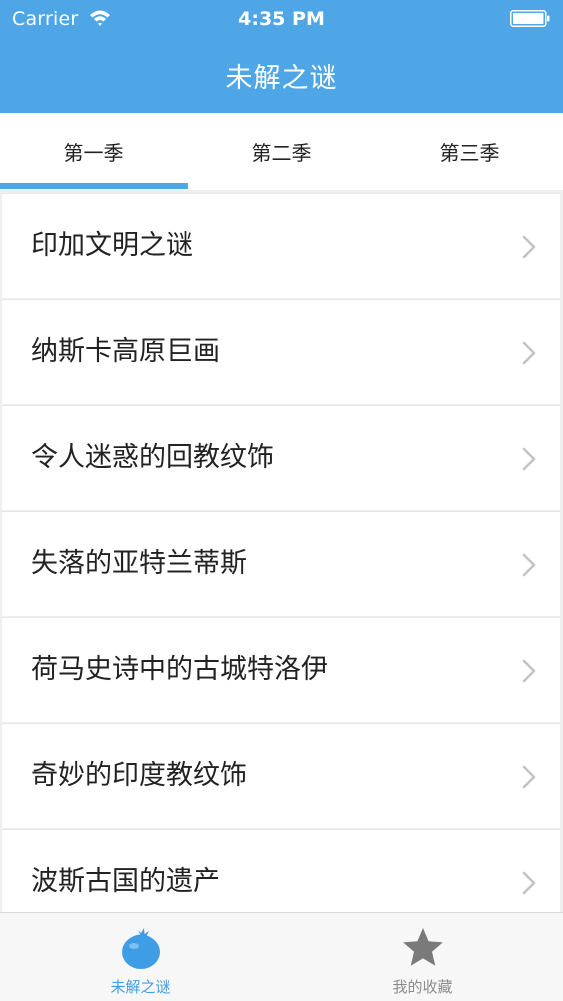 The width and height of the screenshot is (563, 1001). What do you see at coordinates (140, 987) in the screenshot?
I see `tabbar-label-mysteries: 未解之谜` at bounding box center [140, 987].